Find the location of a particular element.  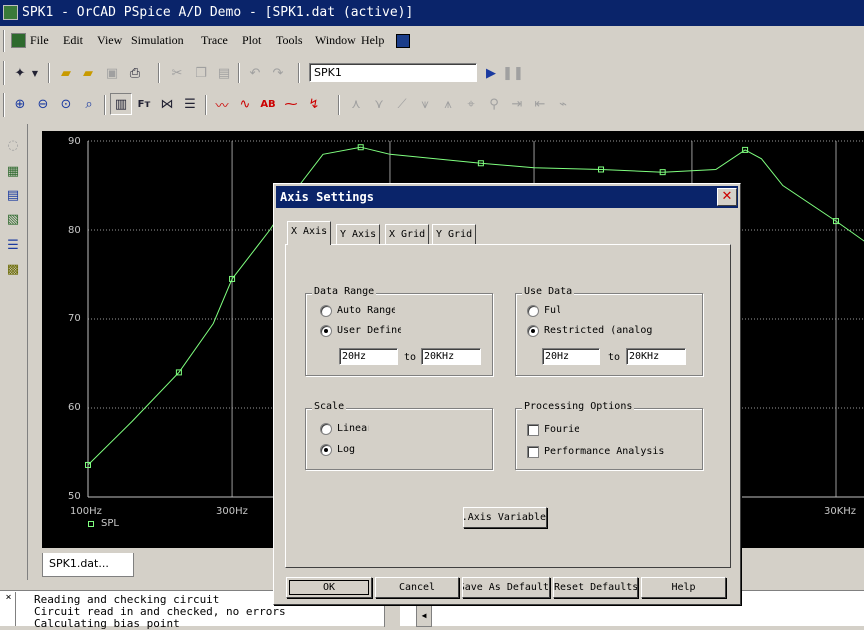

redo-icon: ↷ is located at coordinates (278, 73).